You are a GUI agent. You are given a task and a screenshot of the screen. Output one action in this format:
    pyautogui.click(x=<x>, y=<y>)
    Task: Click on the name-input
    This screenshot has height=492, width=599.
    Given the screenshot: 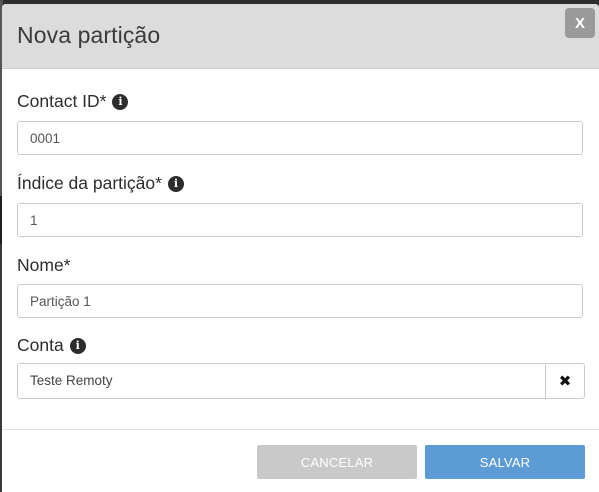 What is the action you would take?
    pyautogui.click(x=300, y=301)
    